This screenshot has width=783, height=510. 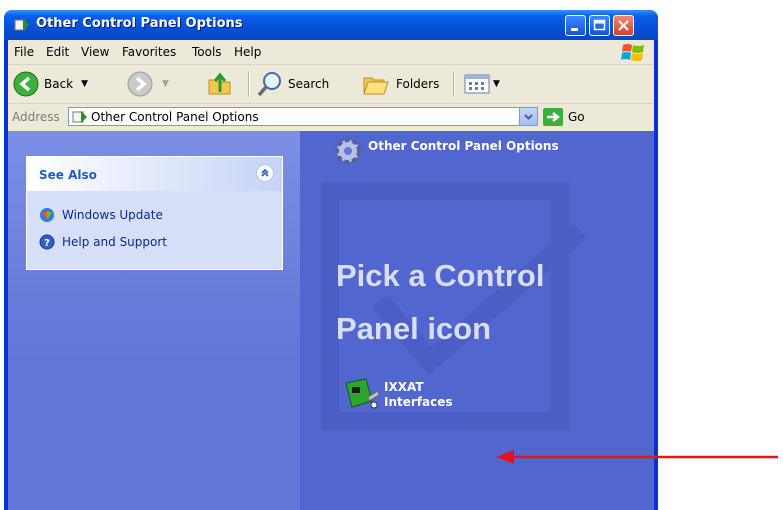 I want to click on forward-button: ▼, so click(x=147, y=84).